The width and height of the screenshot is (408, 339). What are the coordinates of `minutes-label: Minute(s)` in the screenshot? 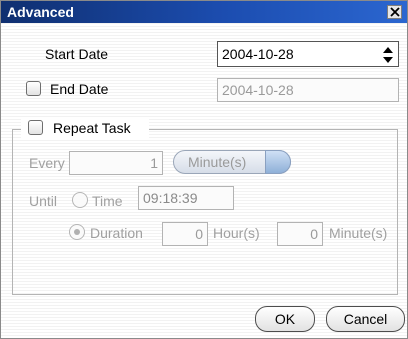 It's located at (358, 233).